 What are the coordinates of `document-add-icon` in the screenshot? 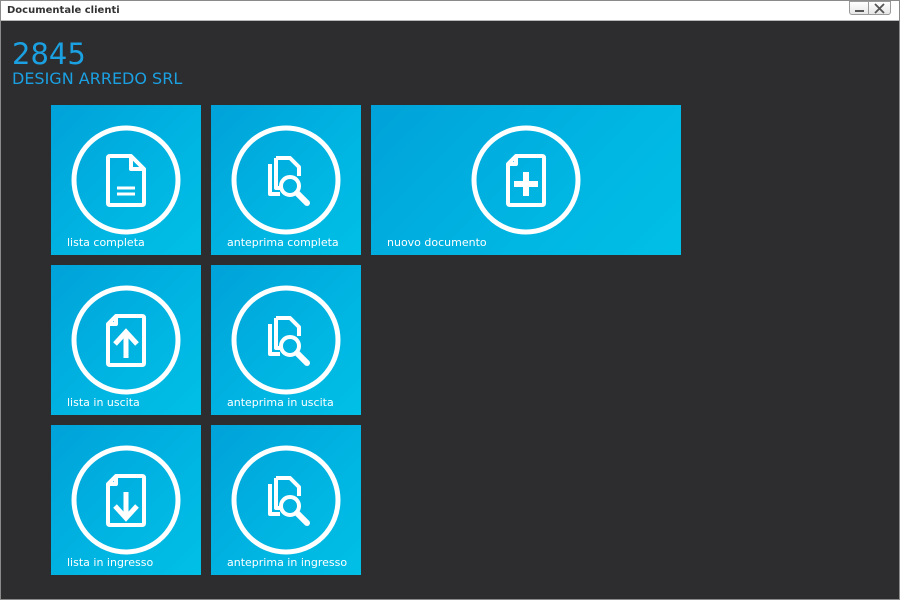 It's located at (526, 180).